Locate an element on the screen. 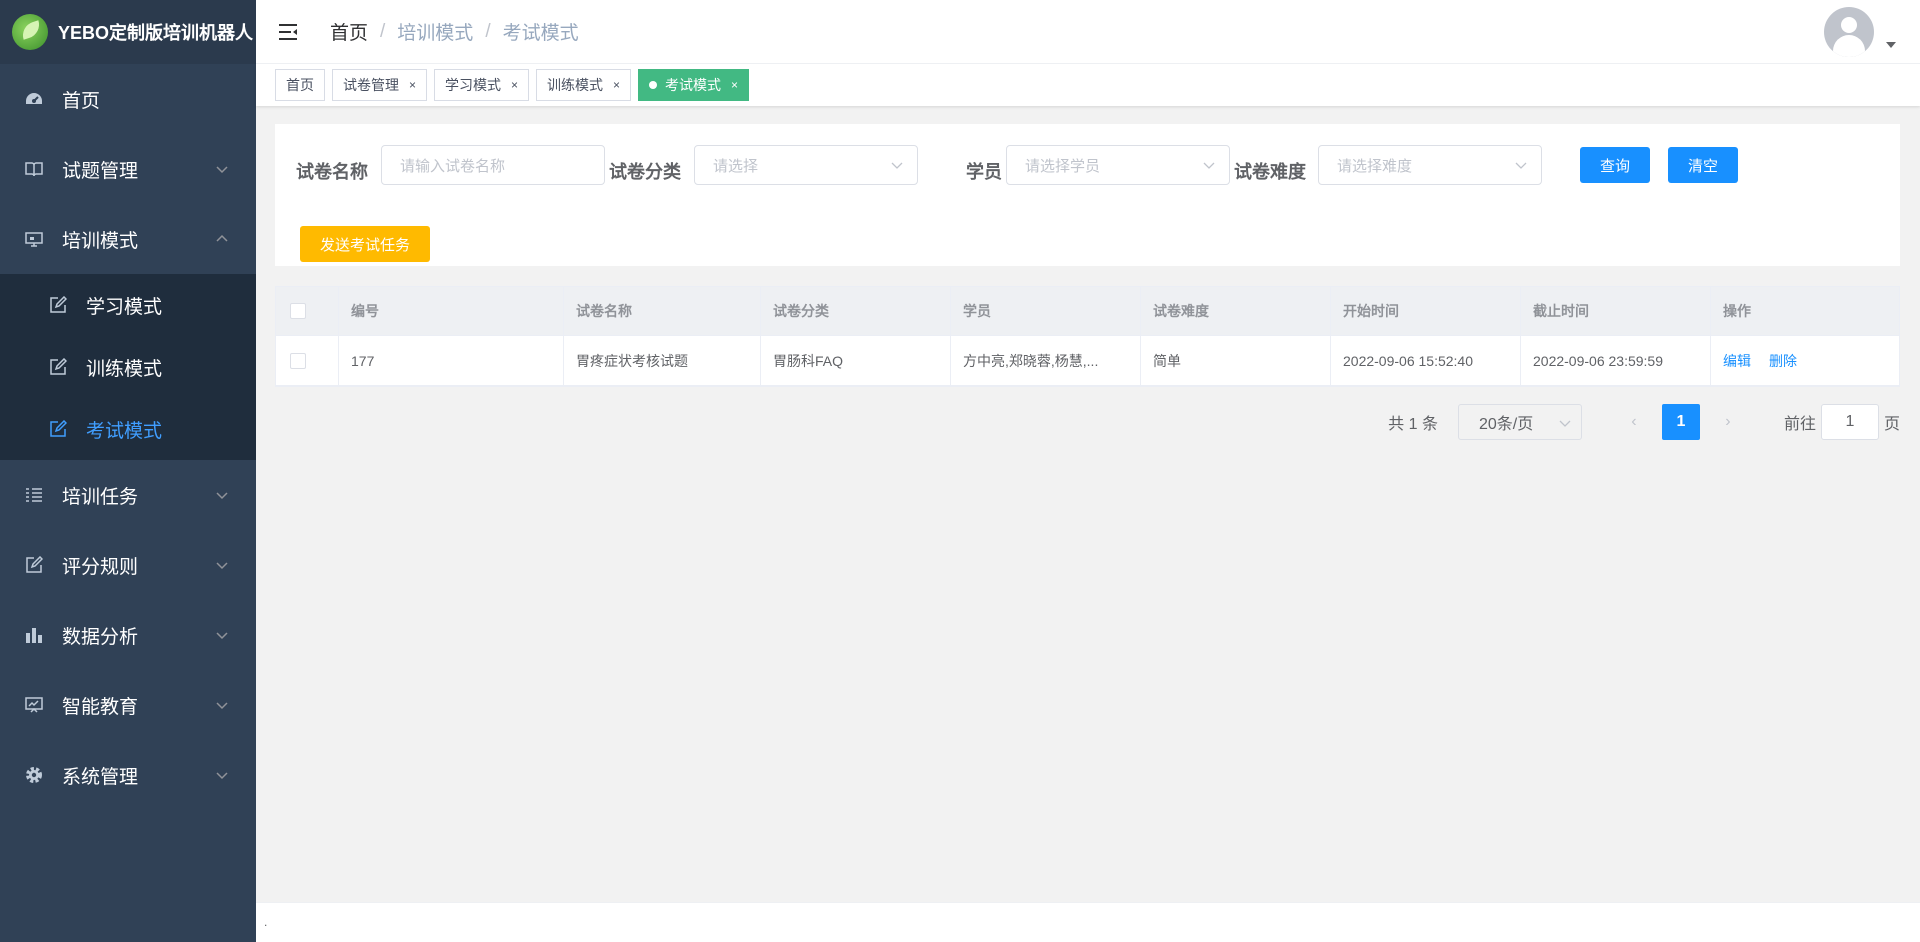 This screenshot has width=1920, height=942. logo: YEBO定制版培训机器人 is located at coordinates (128, 32).